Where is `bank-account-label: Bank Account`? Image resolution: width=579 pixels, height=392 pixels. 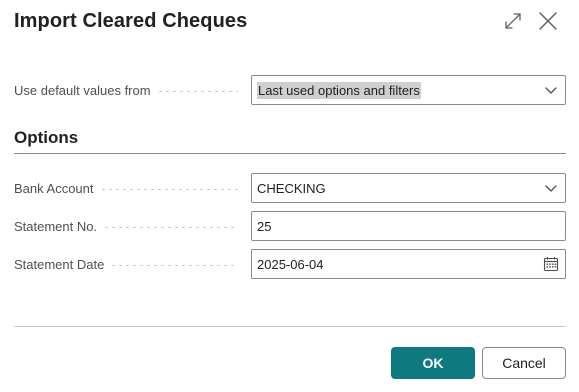 bank-account-label: Bank Account is located at coordinates (129, 188).